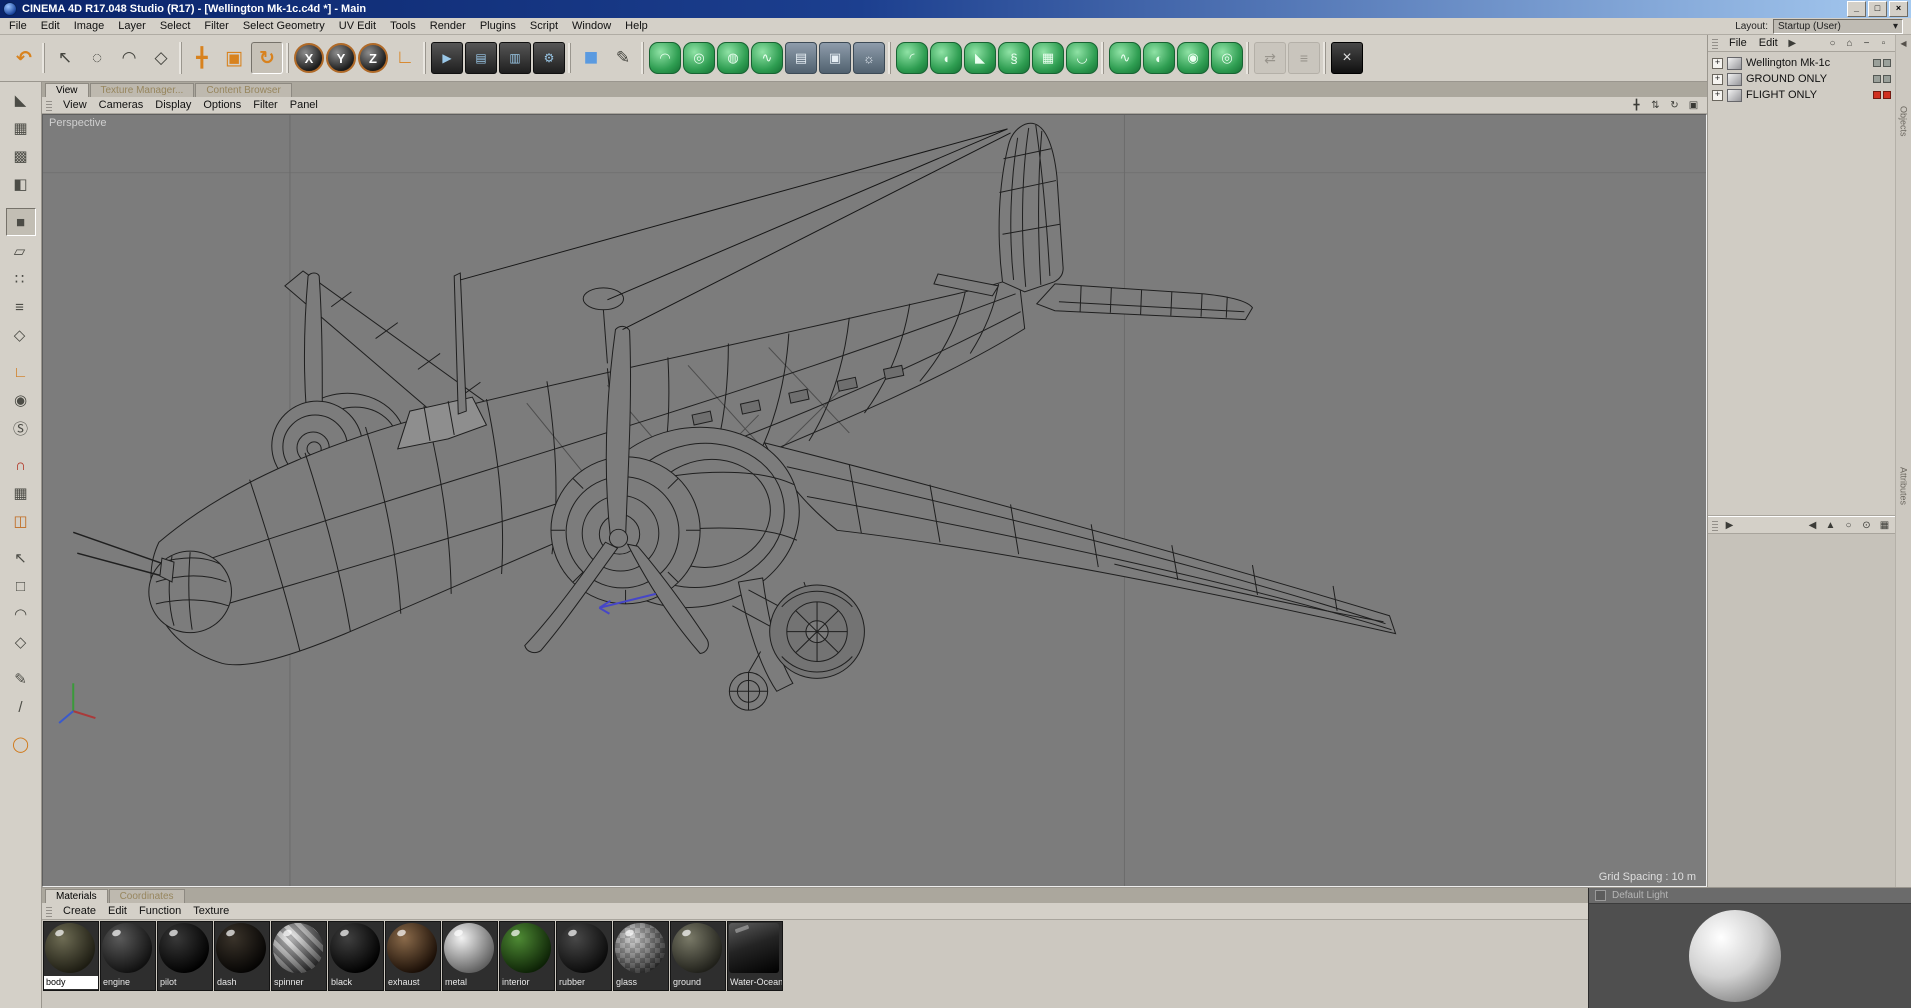 The image size is (1911, 1008). Describe the element at coordinates (1832, 43) in the screenshot. I see `search-icon: ○` at that location.